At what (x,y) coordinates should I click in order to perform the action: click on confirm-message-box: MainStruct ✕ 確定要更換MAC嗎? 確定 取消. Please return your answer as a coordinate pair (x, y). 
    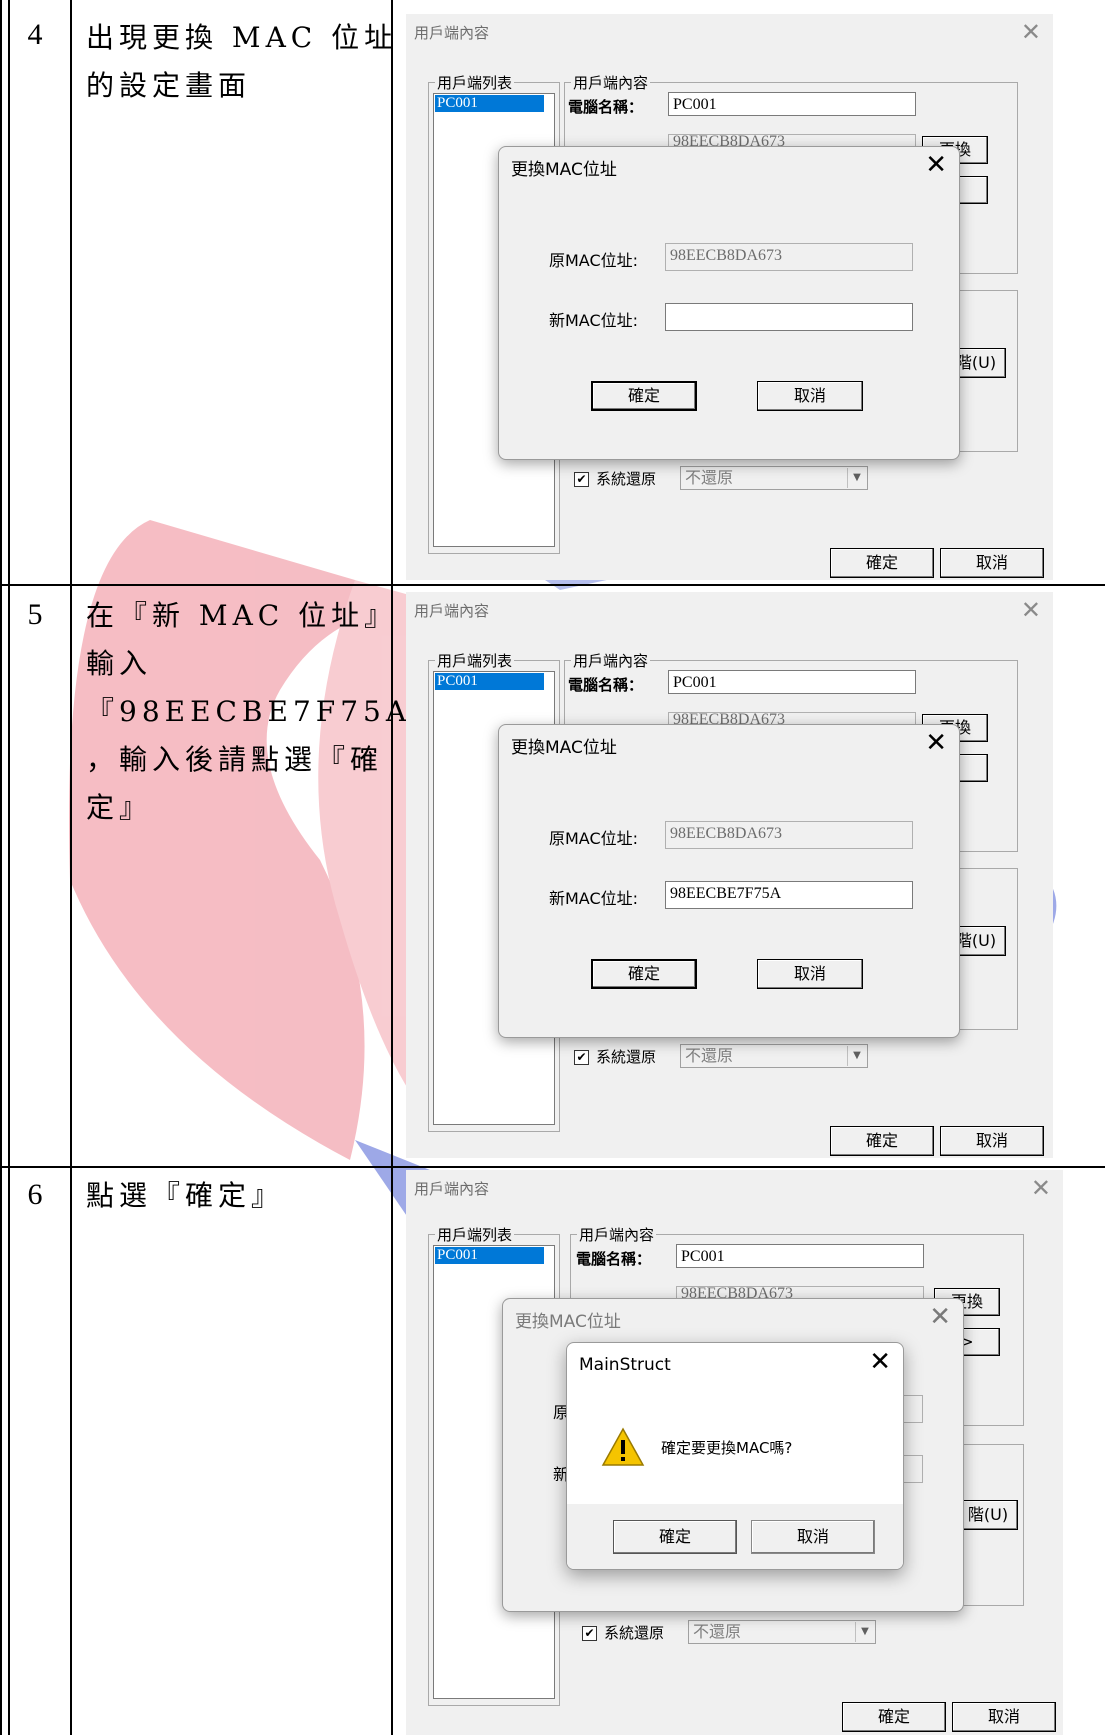
    Looking at the image, I should click on (735, 1456).